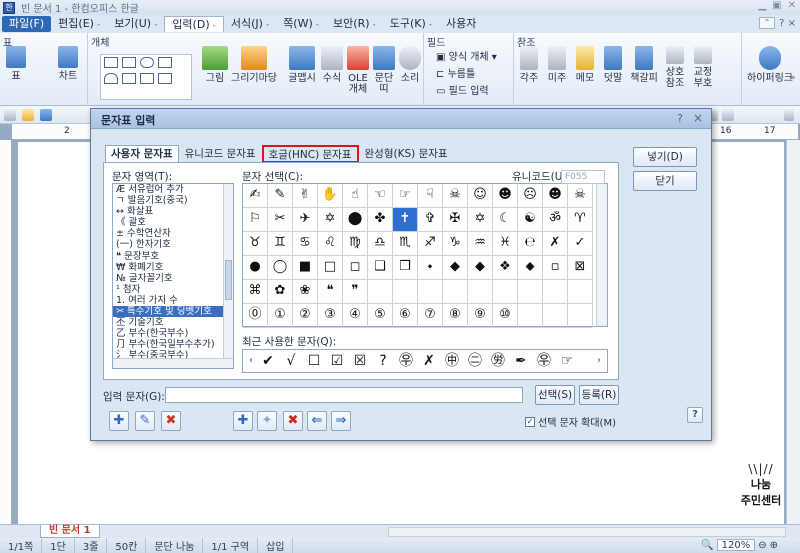 The height and width of the screenshot is (553, 800). What do you see at coordinates (145, 421) in the screenshot?
I see `edit-set-icon: ✎` at bounding box center [145, 421].